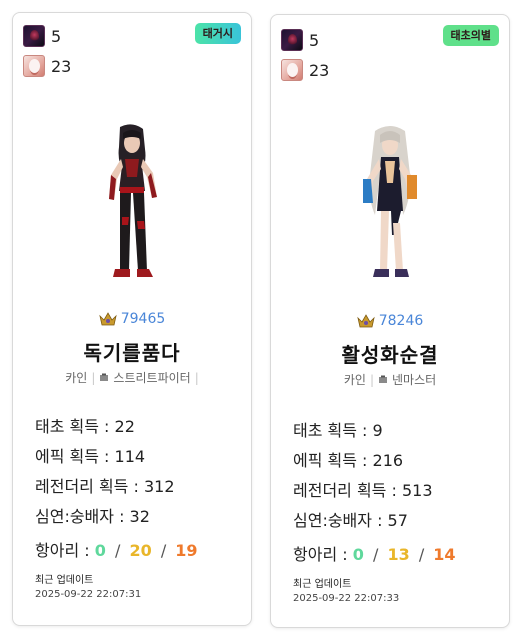 The height and width of the screenshot is (637, 520). What do you see at coordinates (414, 380) in the screenshot?
I see `job-class: 넨마스터` at bounding box center [414, 380].